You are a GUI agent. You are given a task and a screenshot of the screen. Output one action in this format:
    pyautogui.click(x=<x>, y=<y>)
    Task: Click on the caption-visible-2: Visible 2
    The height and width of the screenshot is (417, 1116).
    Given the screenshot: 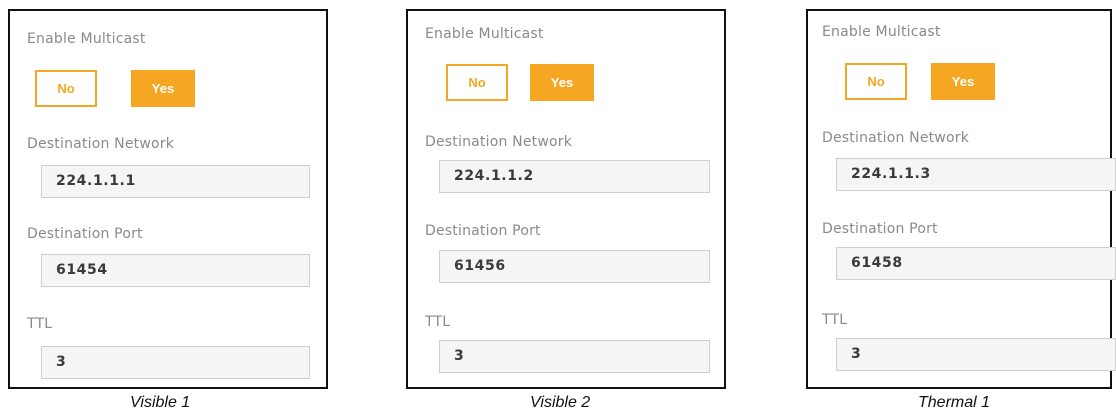 What is the action you would take?
    pyautogui.click(x=560, y=402)
    